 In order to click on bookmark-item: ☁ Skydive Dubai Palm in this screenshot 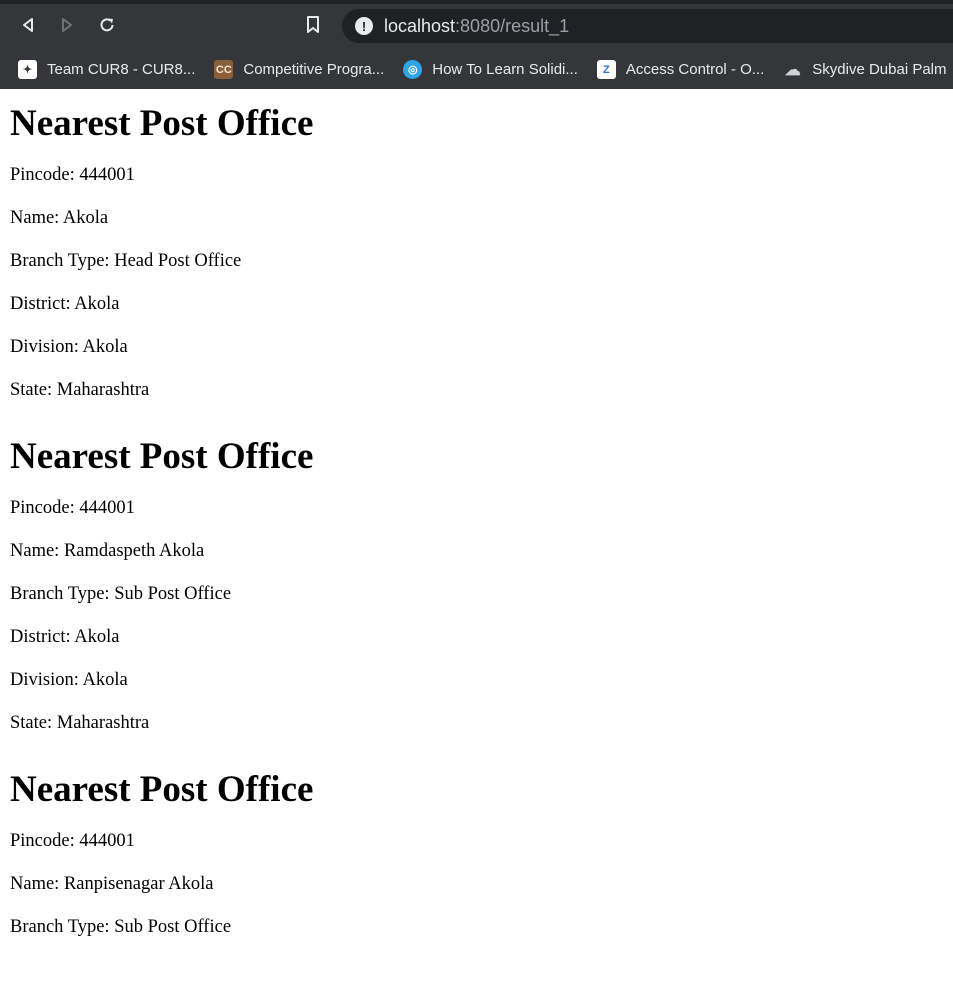, I will do `click(865, 69)`.